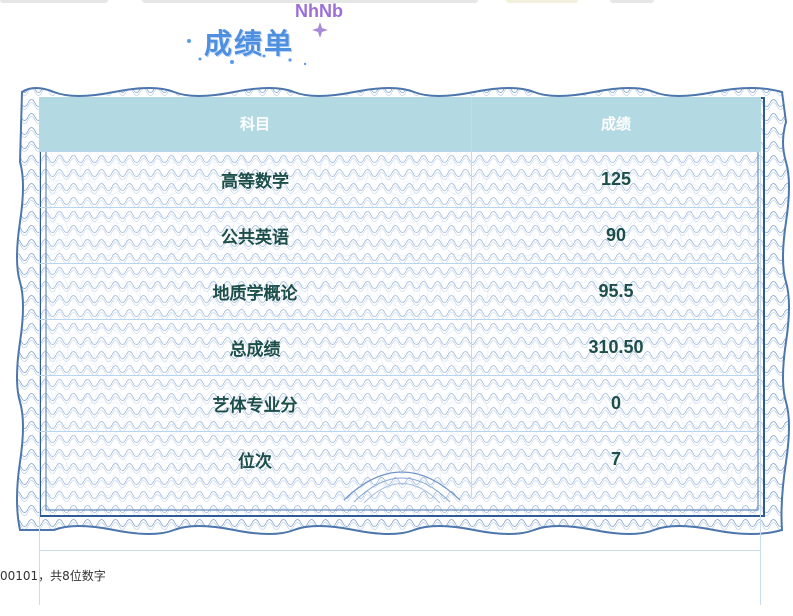  What do you see at coordinates (616, 124) in the screenshot?
I see `column-header-score: 成绩` at bounding box center [616, 124].